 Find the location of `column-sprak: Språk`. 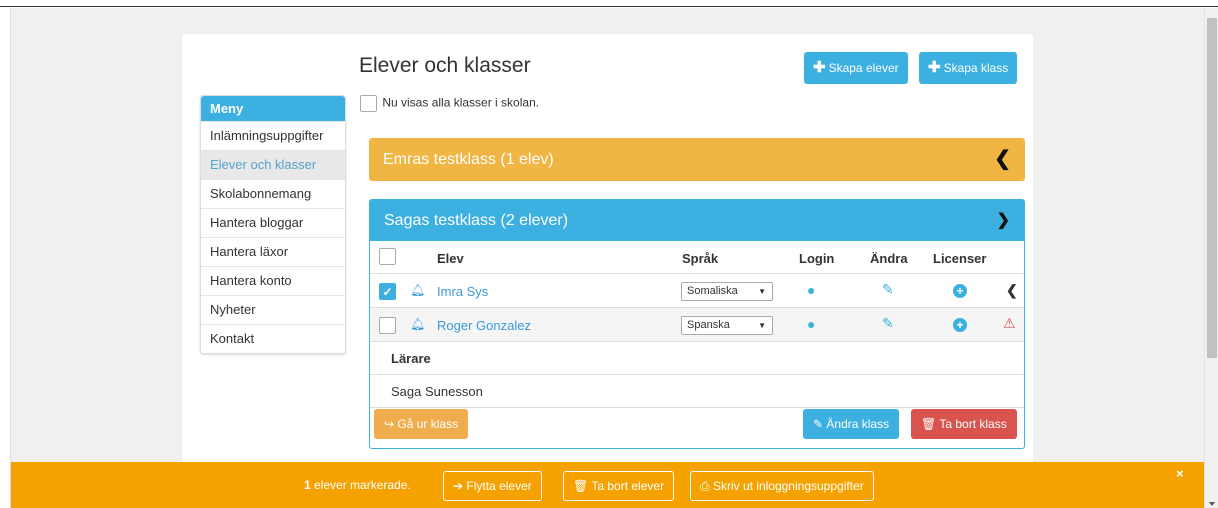

column-sprak: Språk is located at coordinates (700, 258).